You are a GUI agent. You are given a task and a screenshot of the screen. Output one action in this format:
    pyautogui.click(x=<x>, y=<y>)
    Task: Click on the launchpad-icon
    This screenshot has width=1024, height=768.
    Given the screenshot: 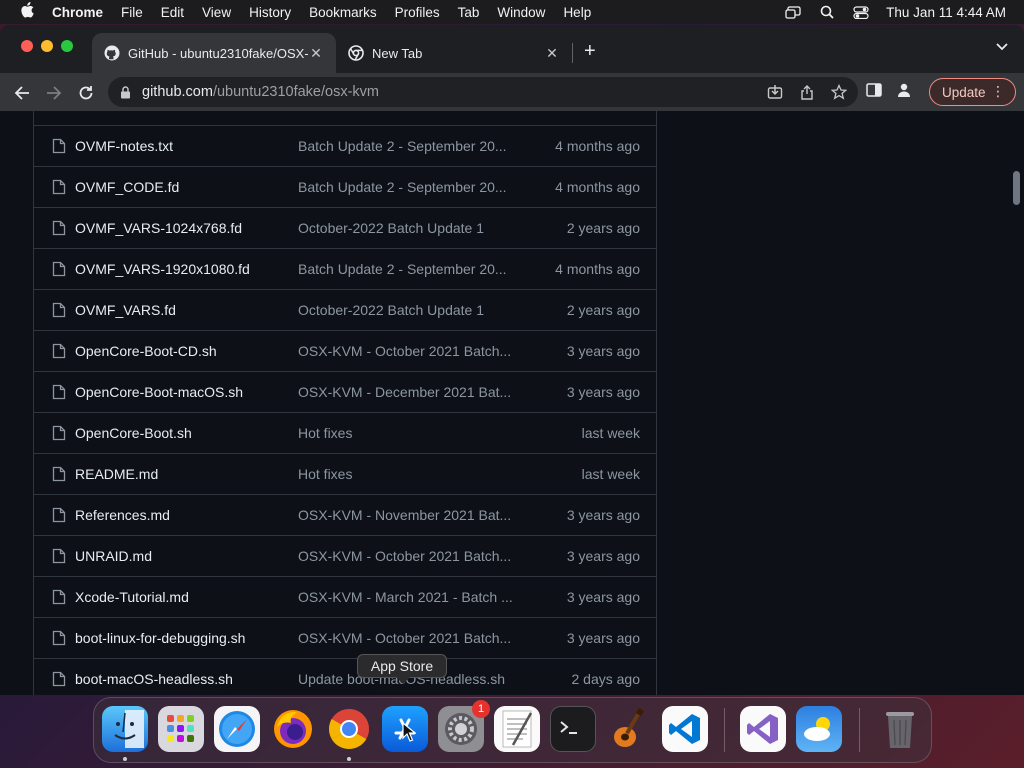 What is the action you would take?
    pyautogui.click(x=181, y=729)
    